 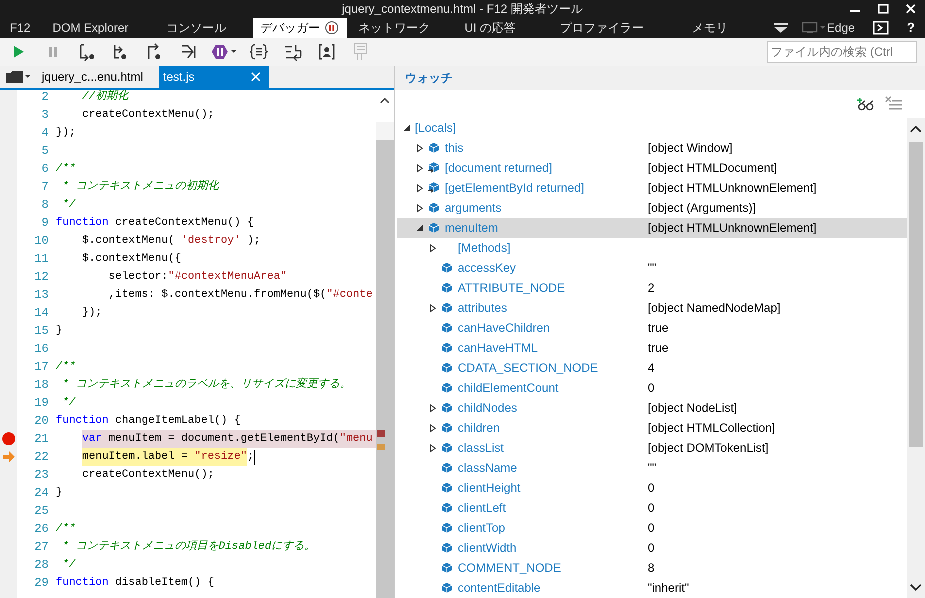 I want to click on monitor-dropdown-icon, so click(x=814, y=28).